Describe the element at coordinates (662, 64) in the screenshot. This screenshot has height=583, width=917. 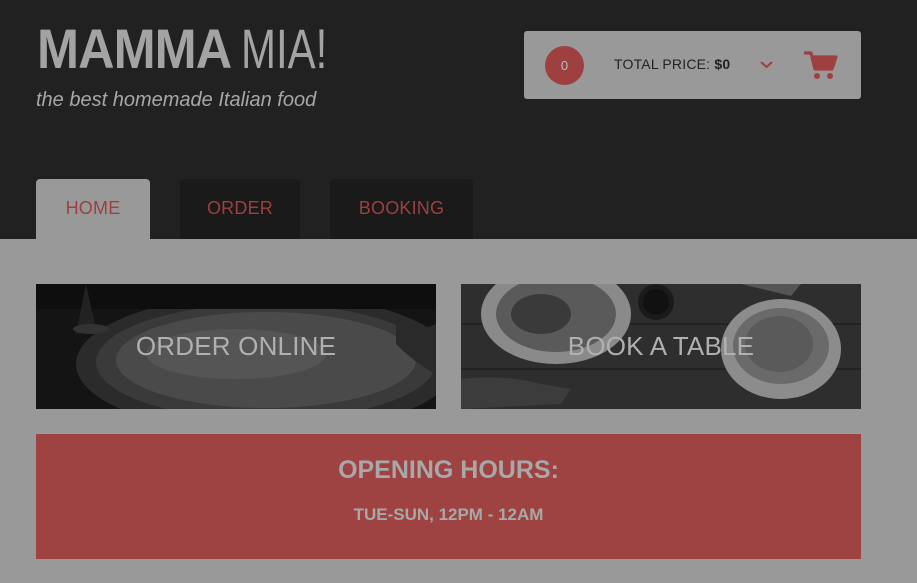
I see `cart-total-label: TOTAL PRICE:` at that location.